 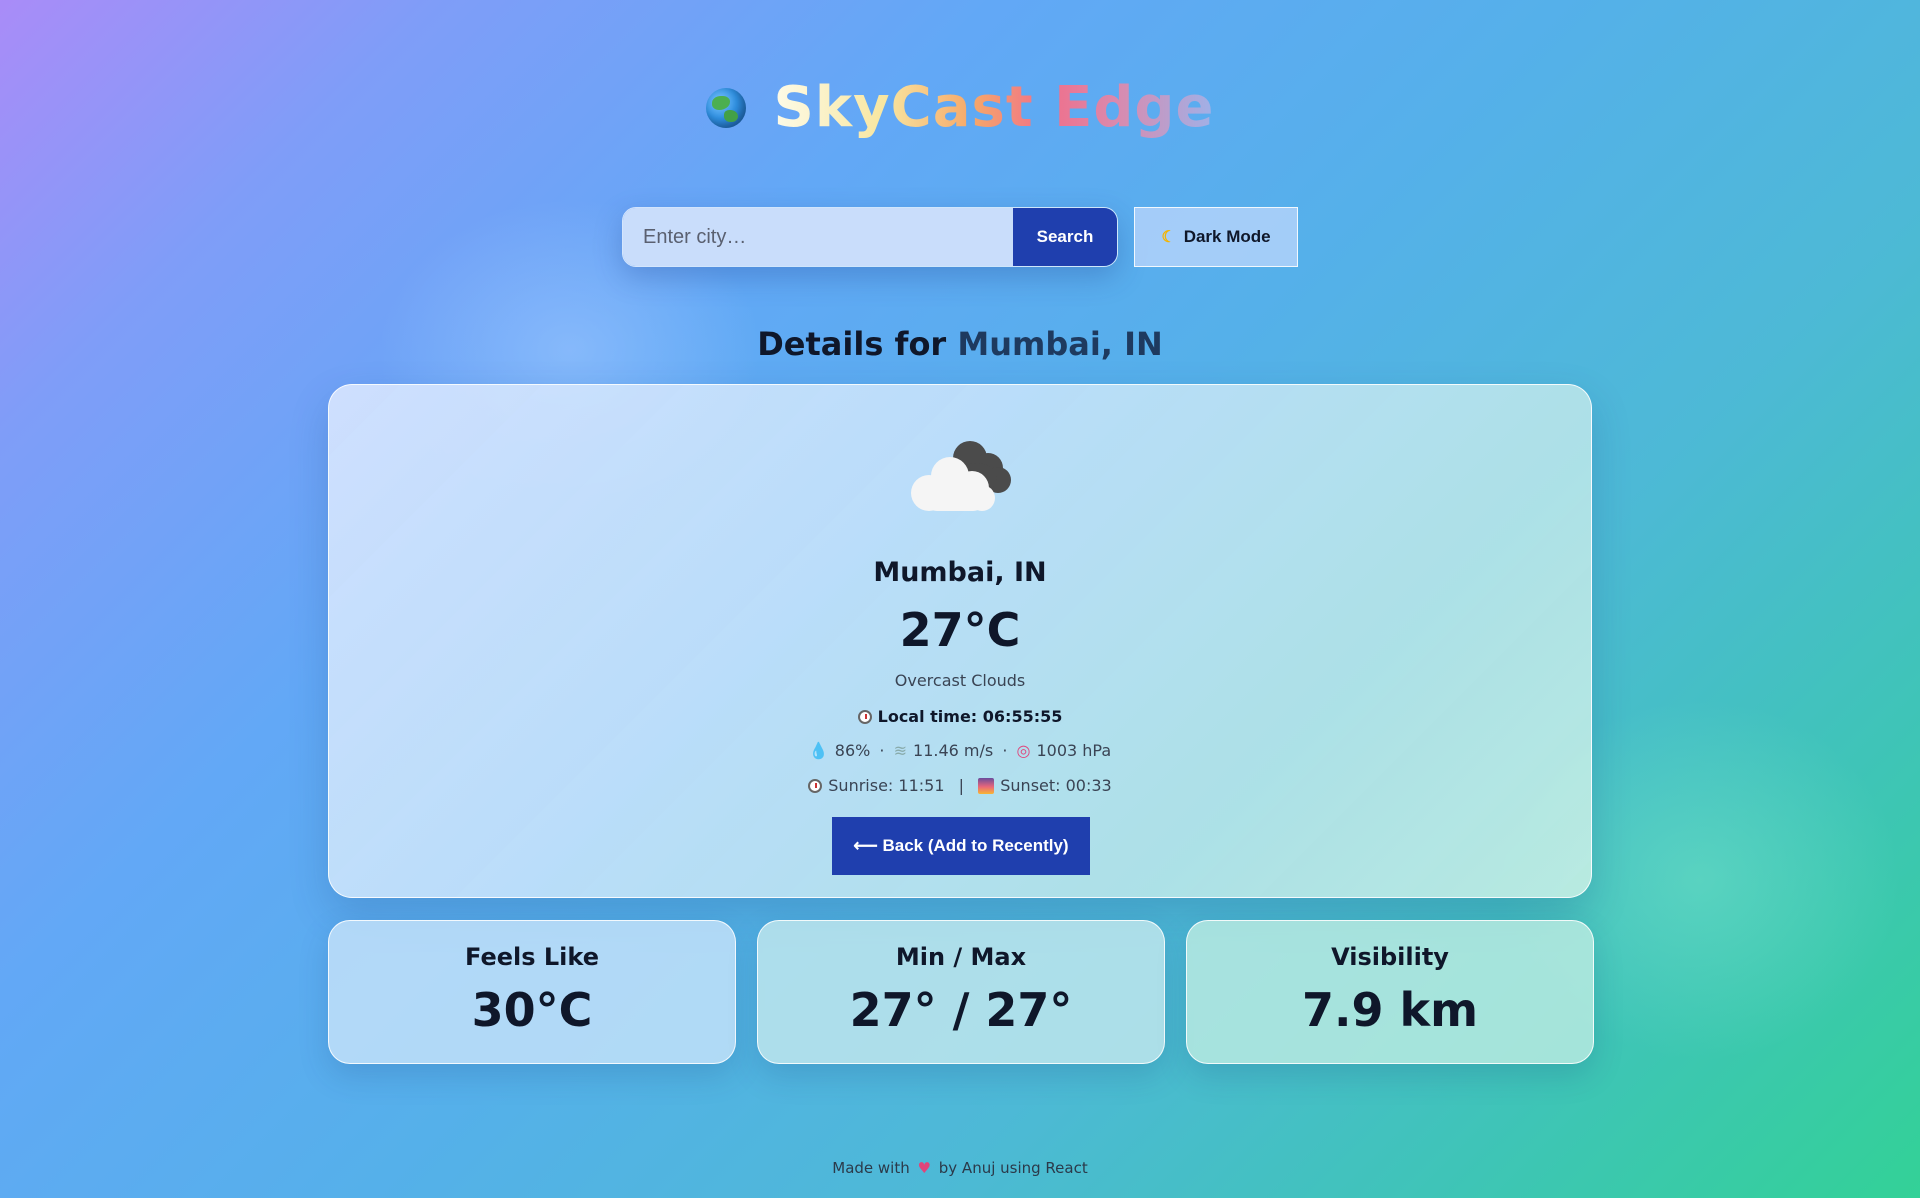 I want to click on details-city: Mumbai, IN, so click(x=1060, y=344).